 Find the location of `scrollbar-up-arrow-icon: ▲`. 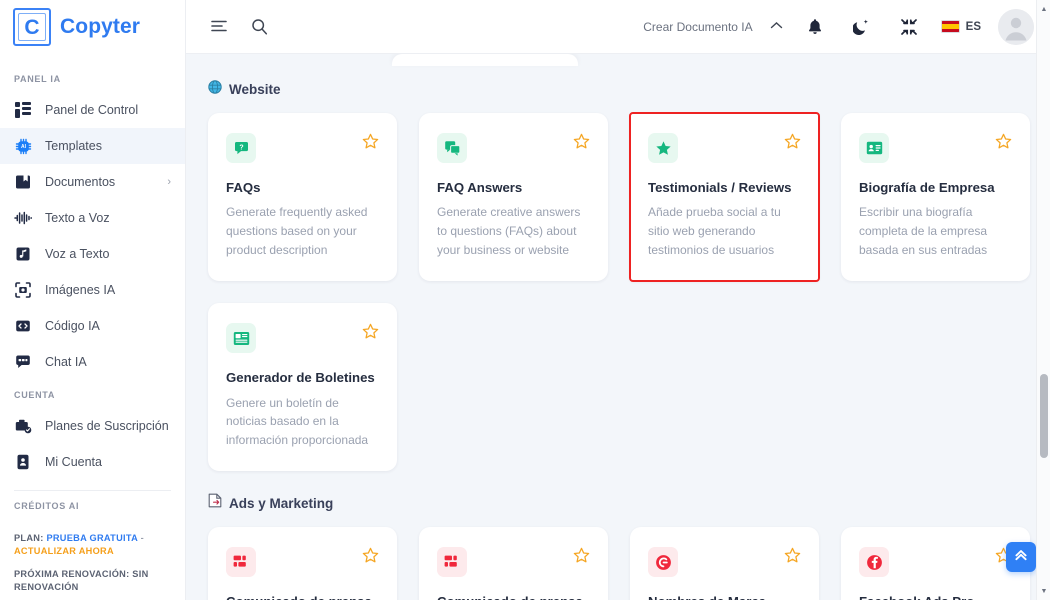

scrollbar-up-arrow-icon: ▲ is located at coordinates (1043, 9).